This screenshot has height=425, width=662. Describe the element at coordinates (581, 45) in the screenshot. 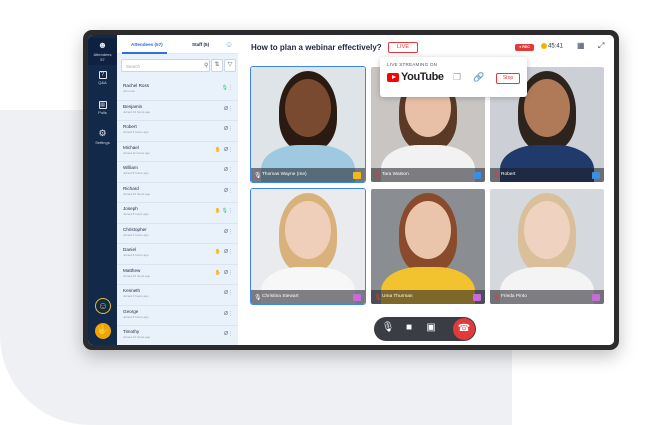

I see `grid-view-icon: ▦` at that location.